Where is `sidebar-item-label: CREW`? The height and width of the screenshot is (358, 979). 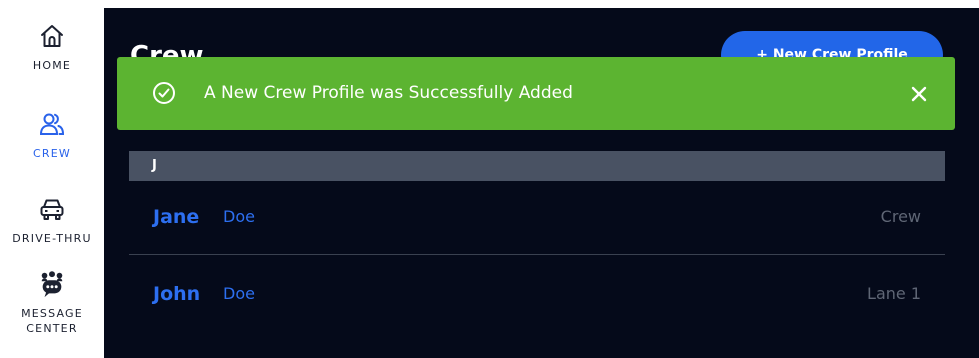 sidebar-item-label: CREW is located at coordinates (52, 153).